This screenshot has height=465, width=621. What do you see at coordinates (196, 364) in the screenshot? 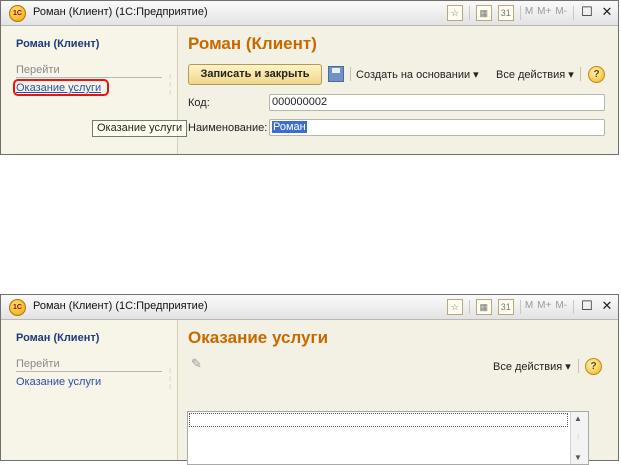
I see `edit-pencil-icon: ✎` at bounding box center [196, 364].